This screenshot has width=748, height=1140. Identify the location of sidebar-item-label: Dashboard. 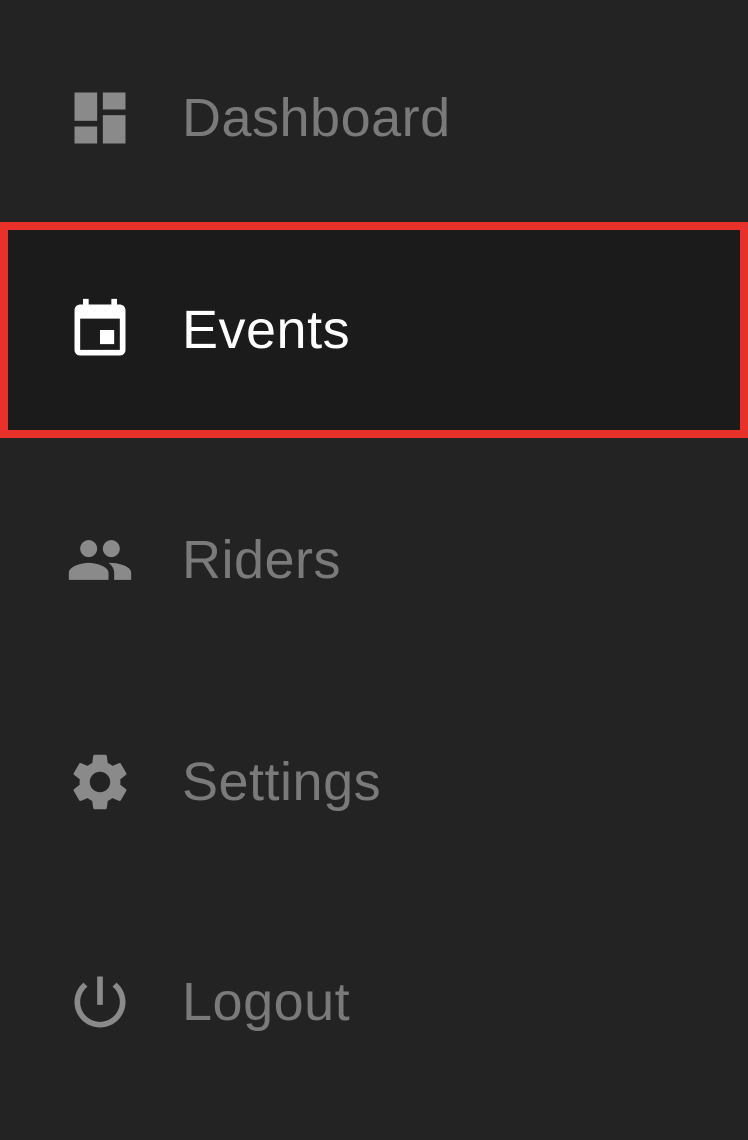
(316, 118).